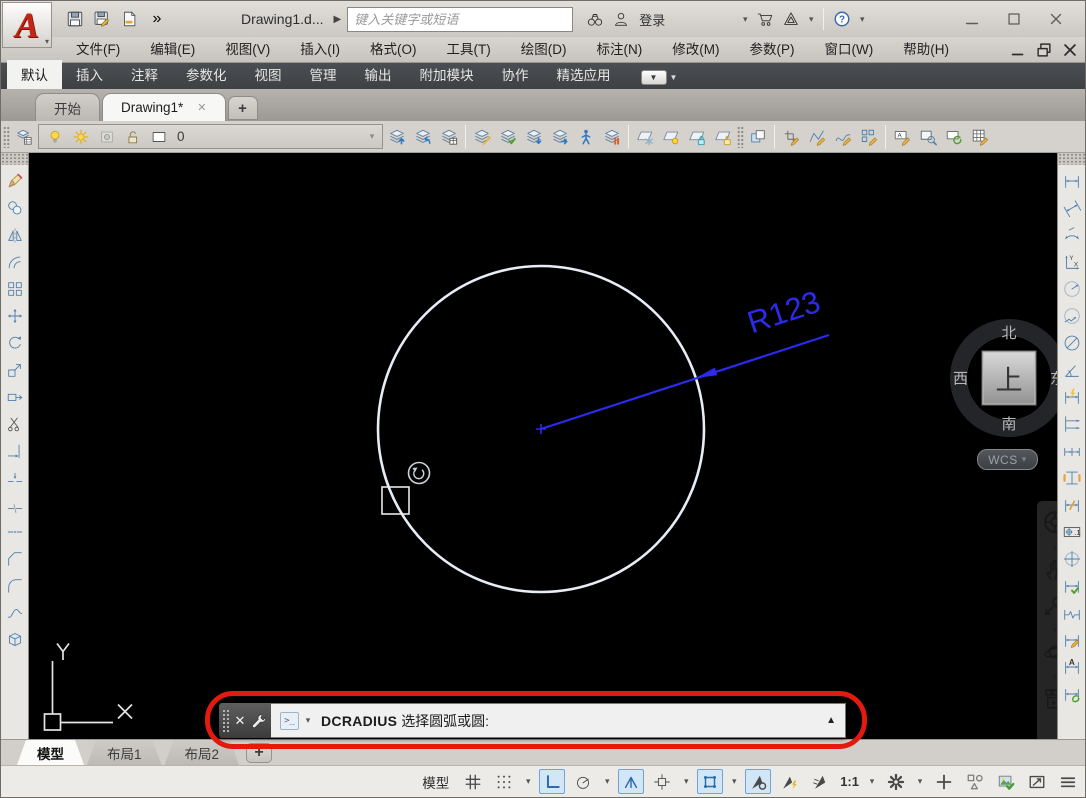  I want to click on grid-icon, so click(473, 781).